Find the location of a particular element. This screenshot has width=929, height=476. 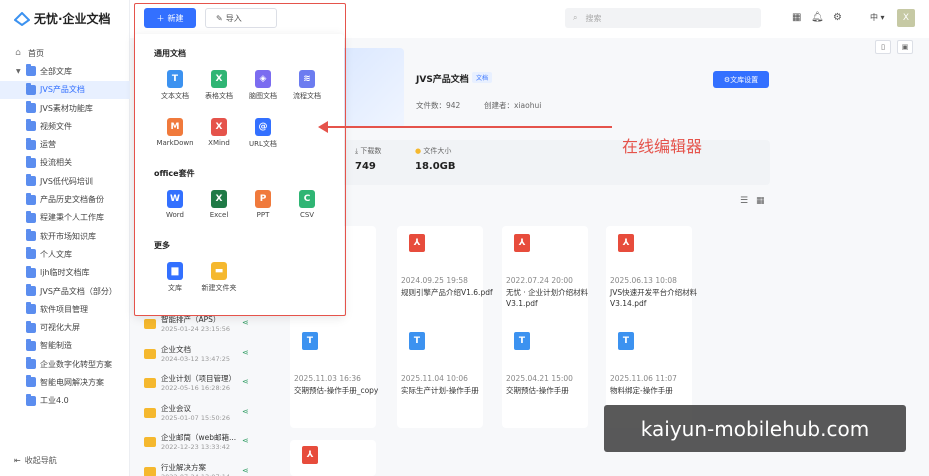

file-date: 2022.07.24 20:00 is located at coordinates (539, 280).